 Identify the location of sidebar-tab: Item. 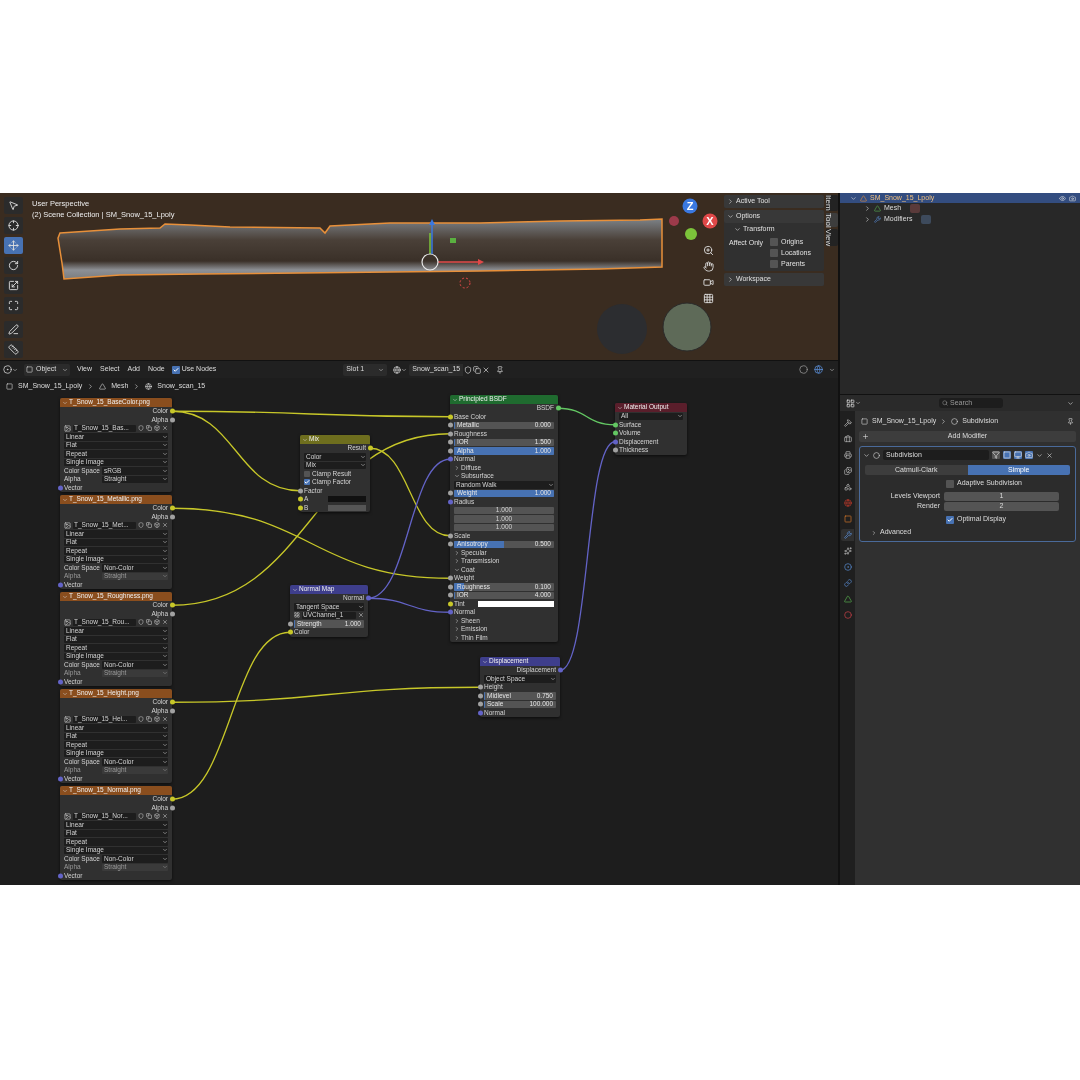
(832, 203).